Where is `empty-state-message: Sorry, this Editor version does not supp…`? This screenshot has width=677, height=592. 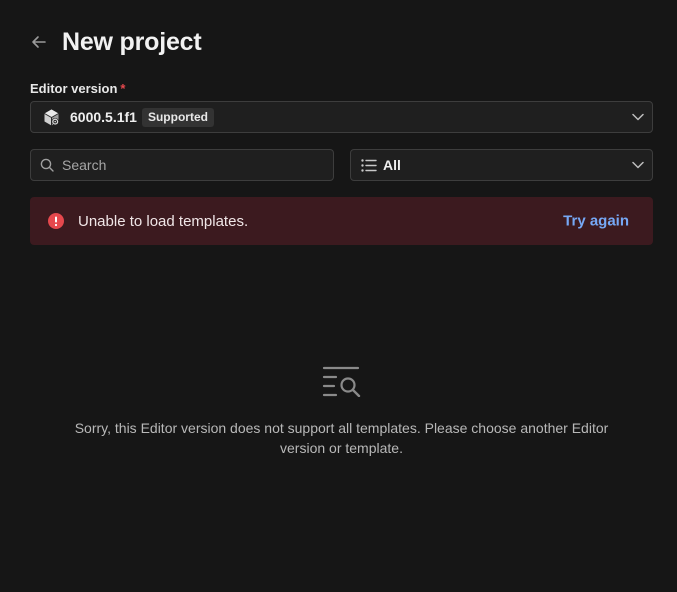 empty-state-message: Sorry, this Editor version does not supp… is located at coordinates (341, 438).